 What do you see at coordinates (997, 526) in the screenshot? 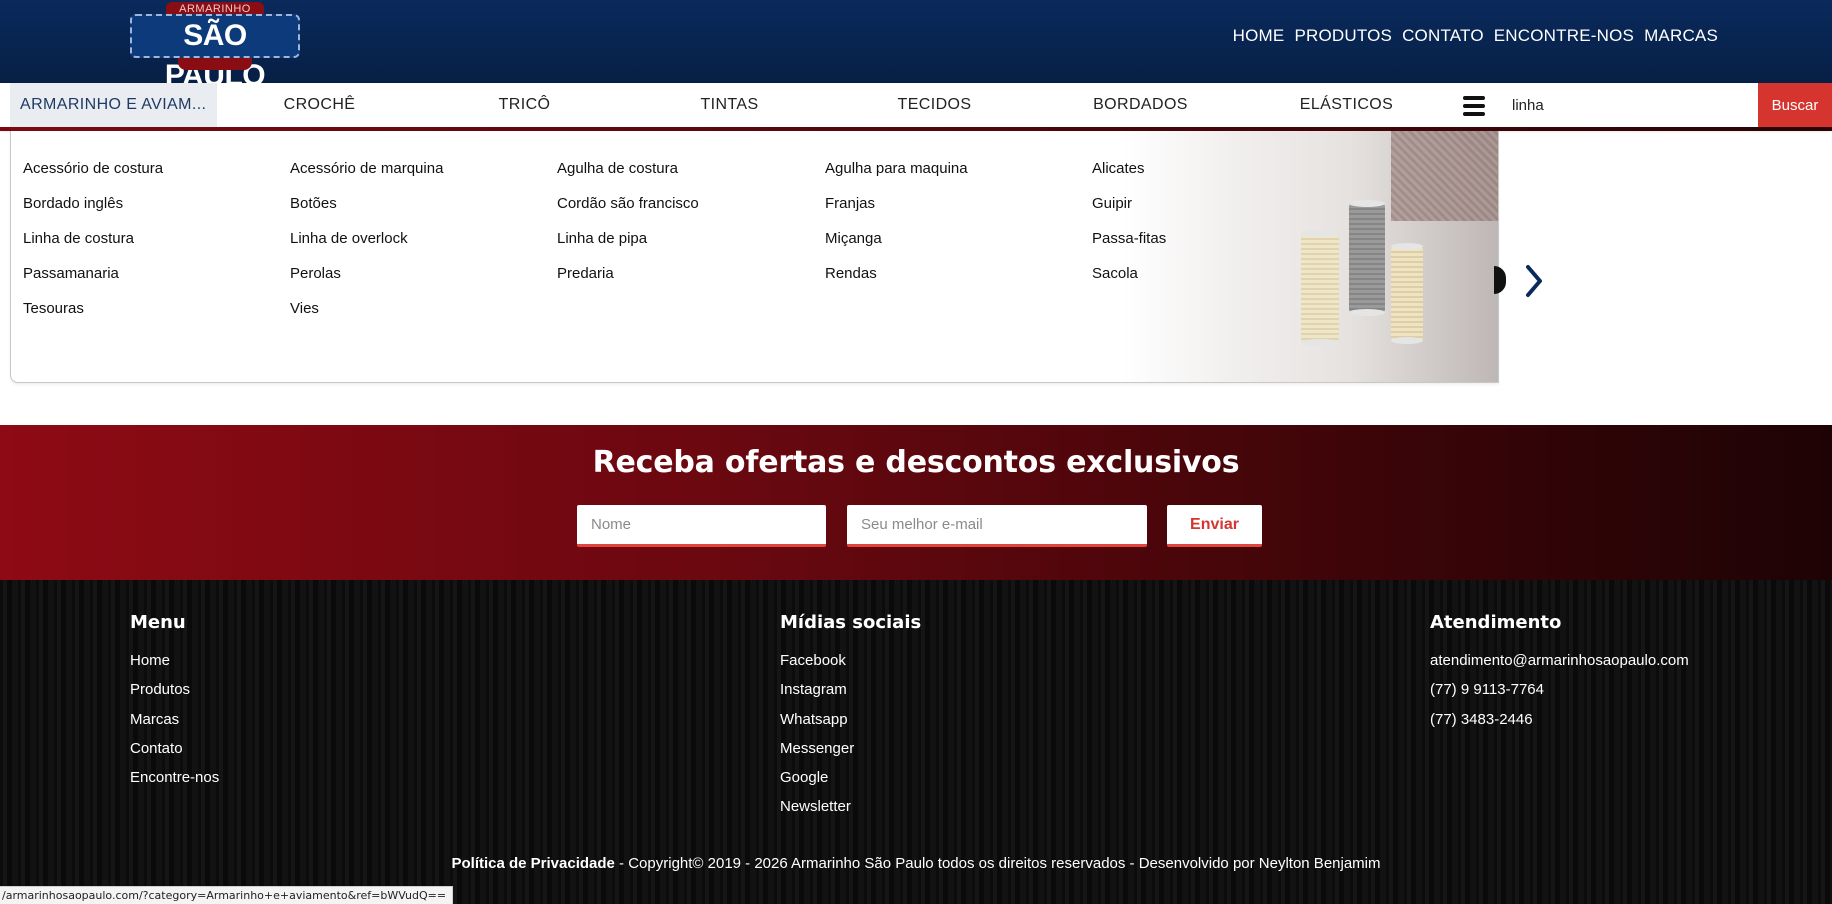
I see `newsletter-email-input` at bounding box center [997, 526].